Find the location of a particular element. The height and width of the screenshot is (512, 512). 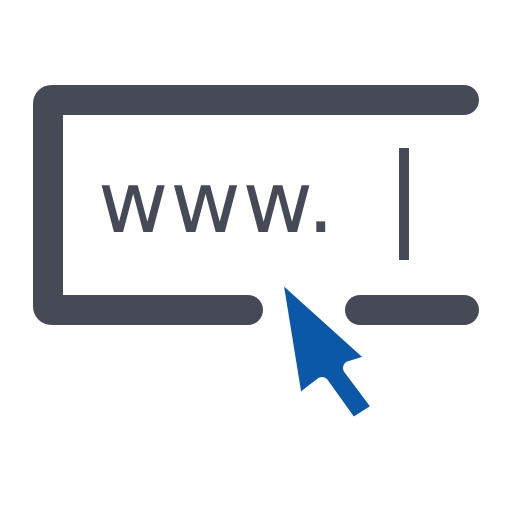

text-caret-icon is located at coordinates (404, 204).